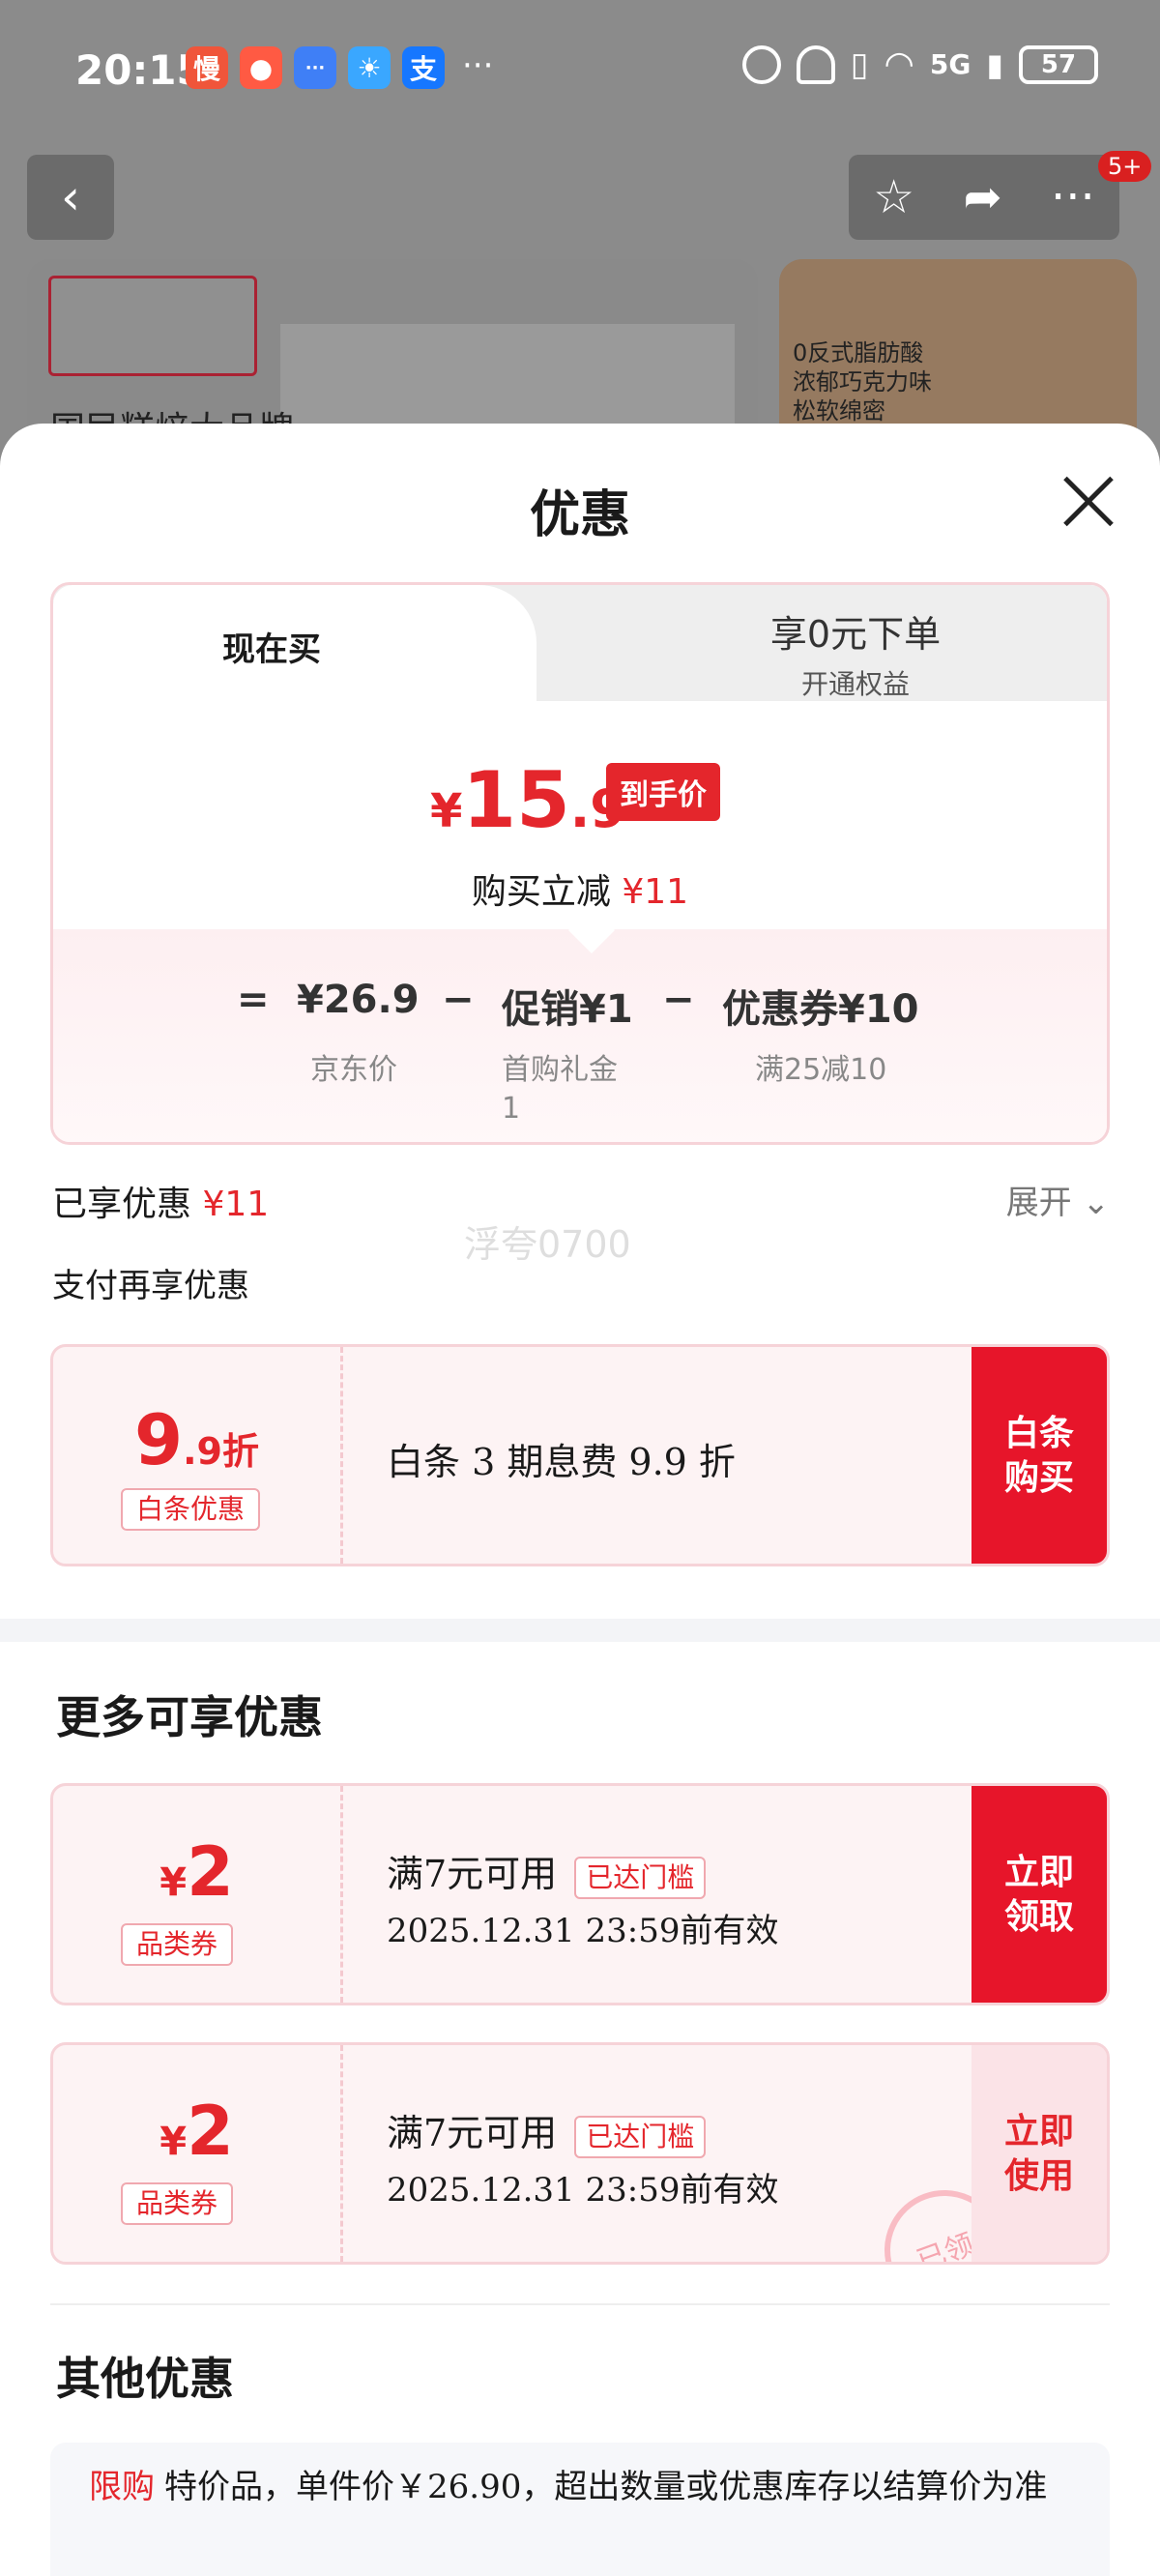 This screenshot has height=2576, width=1160. I want to click on limit-tag: 限购, so click(122, 2487).